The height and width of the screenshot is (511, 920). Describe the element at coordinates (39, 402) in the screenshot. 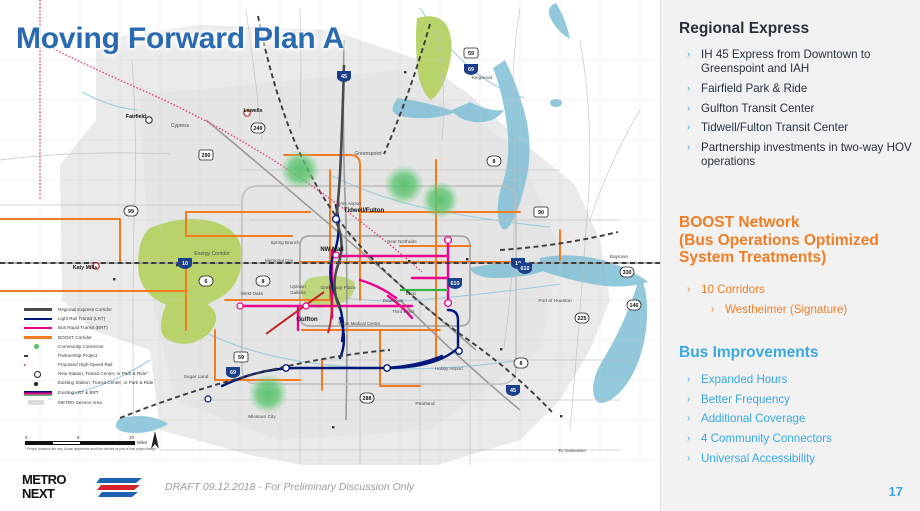

I see `service-area-swatch-icon` at that location.